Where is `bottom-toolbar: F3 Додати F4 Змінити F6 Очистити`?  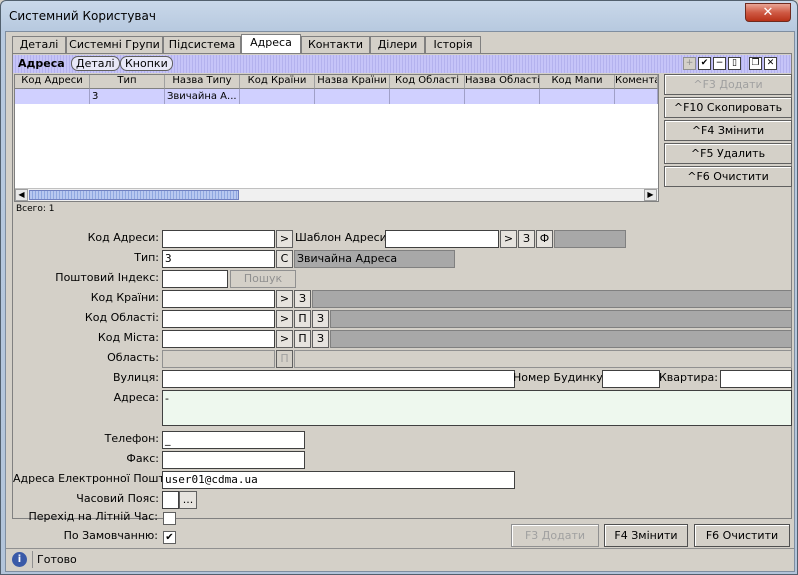
bottom-toolbar: F3 Додати F4 Змінити F6 Очистити is located at coordinates (402, 536).